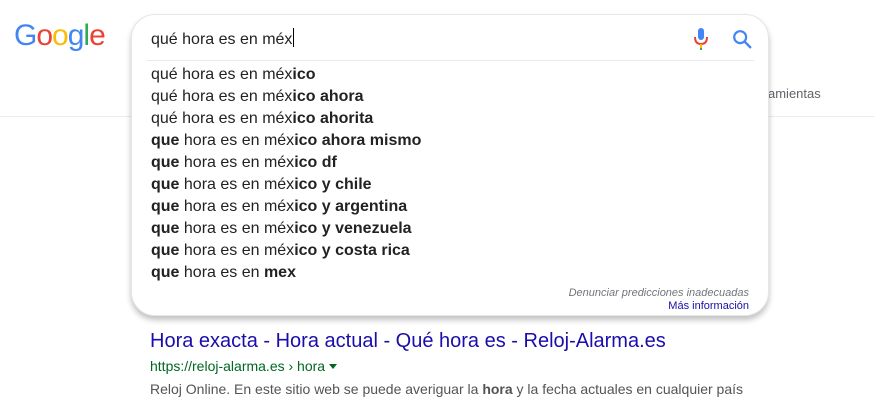  What do you see at coordinates (333, 118) in the screenshot?
I see `suggestion-completion: ico ahorita` at bounding box center [333, 118].